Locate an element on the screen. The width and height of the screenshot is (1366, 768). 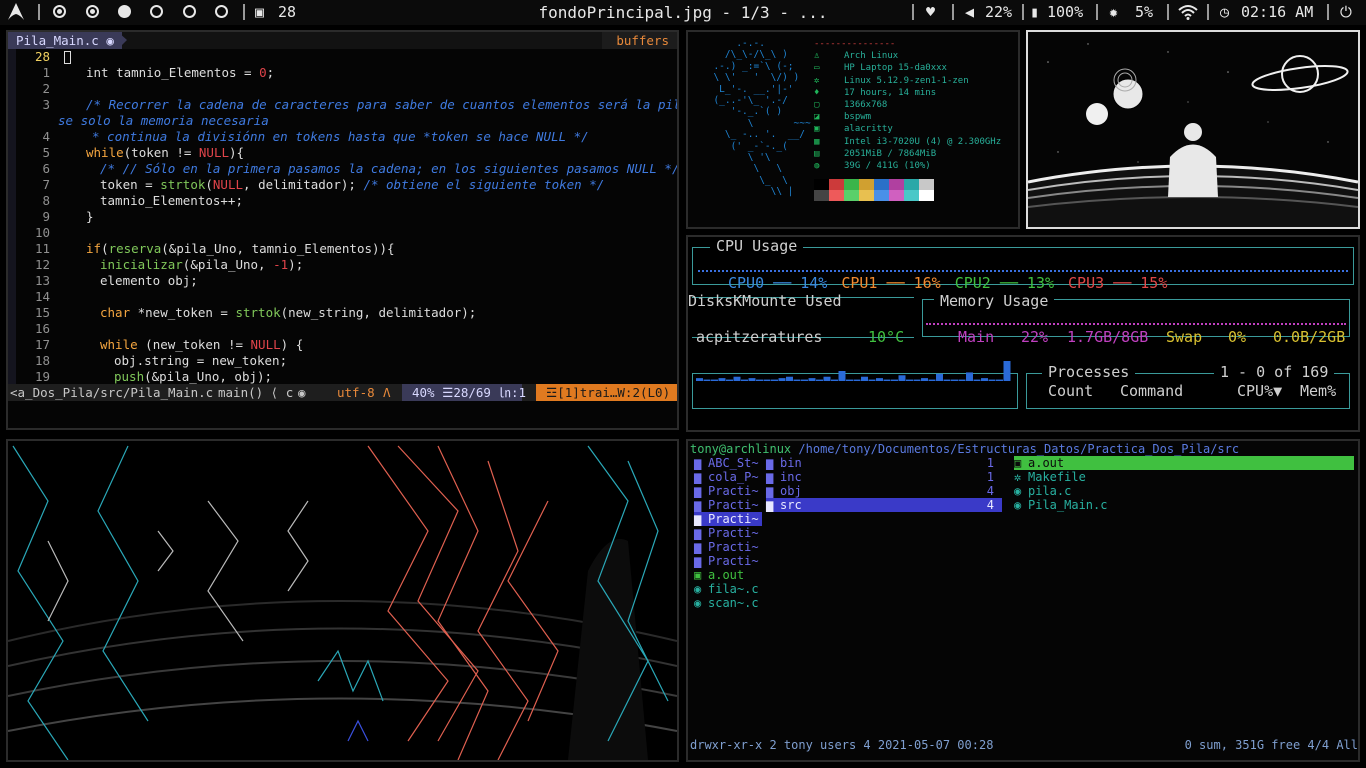
heart-icon: ♥ is located at coordinates (930, 12).